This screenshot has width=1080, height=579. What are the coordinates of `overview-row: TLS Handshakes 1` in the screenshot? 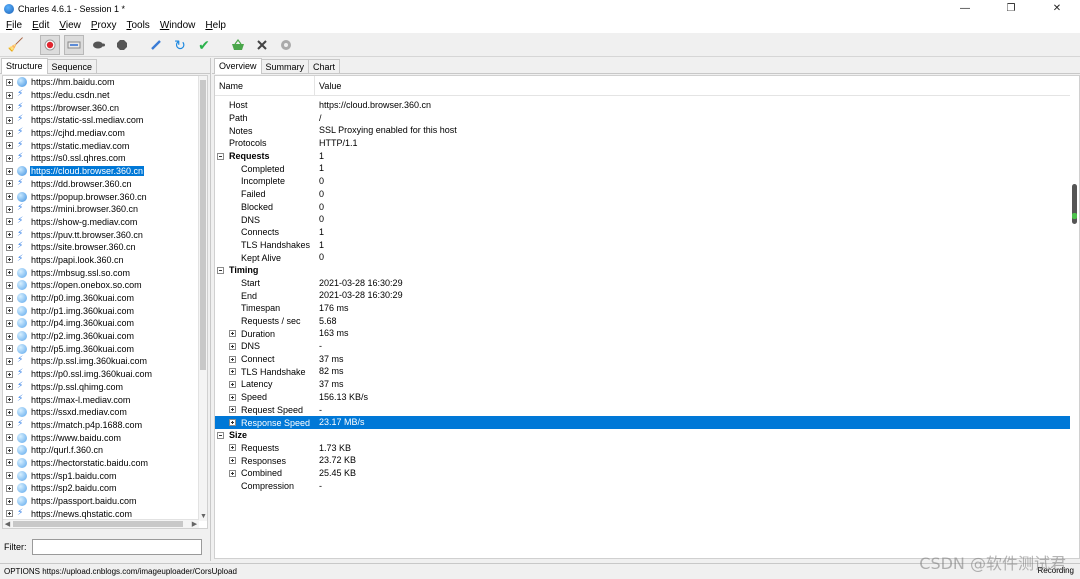 It's located at (643, 245).